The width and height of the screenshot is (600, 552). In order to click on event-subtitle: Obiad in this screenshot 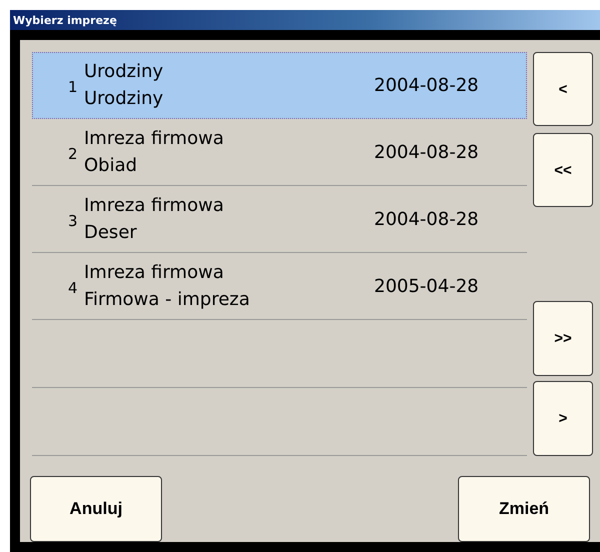, I will do `click(111, 166)`.